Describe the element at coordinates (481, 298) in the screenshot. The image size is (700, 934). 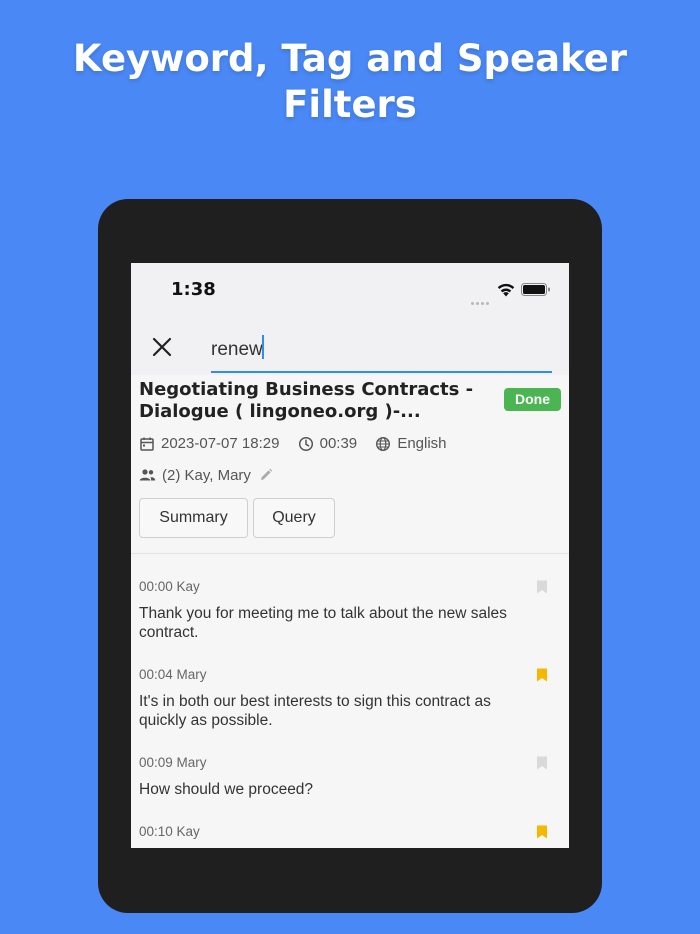
I see `signal-dots-icon` at that location.